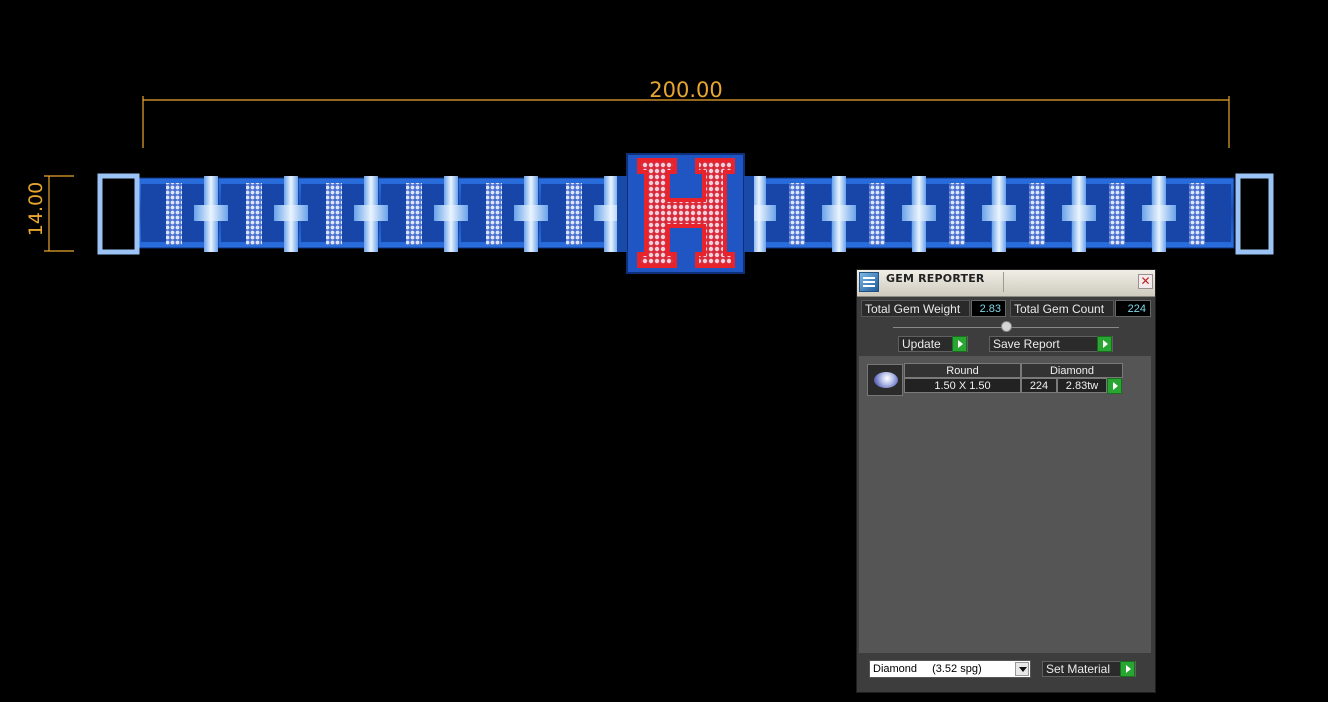  I want to click on material-select-spg: (3.52 spg), so click(957, 669).